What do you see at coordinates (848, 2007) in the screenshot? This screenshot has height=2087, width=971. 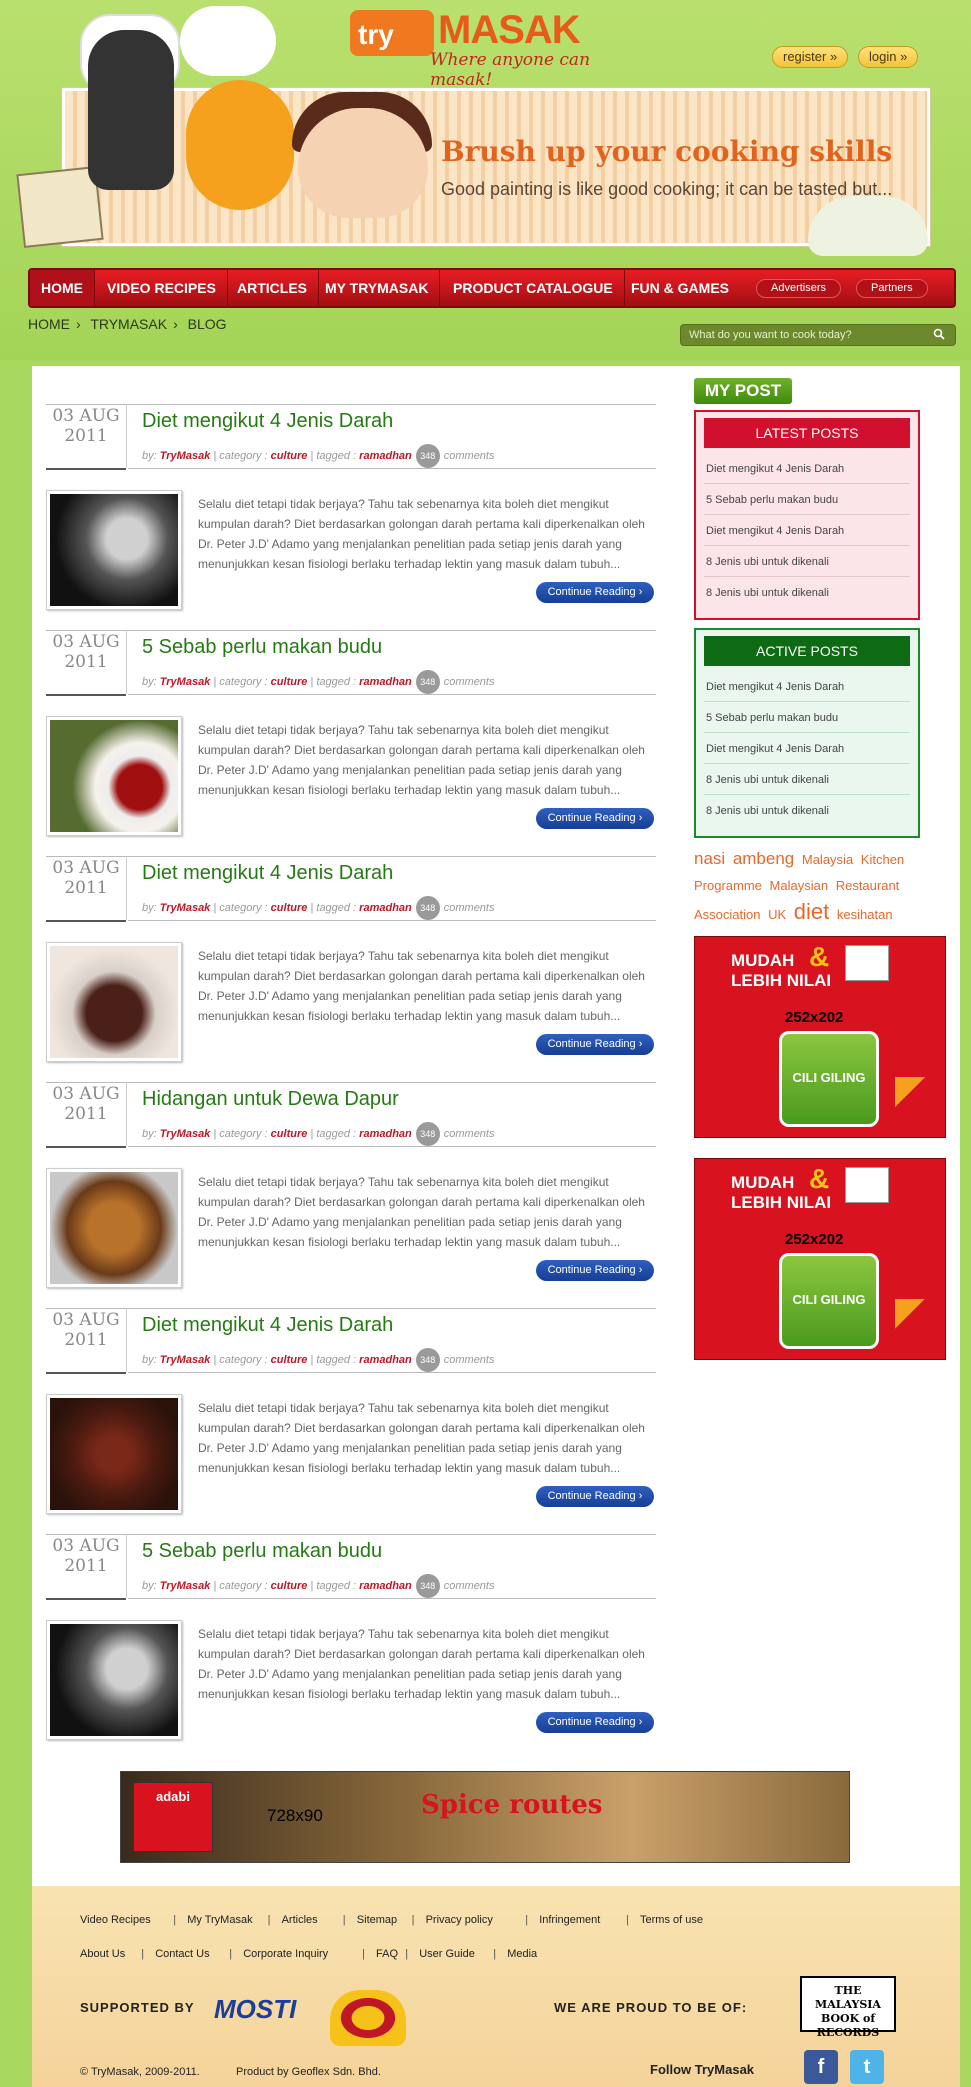 I see `malaysia-book-of-records-logo: THE MALAYSIA BOOK of RECORDS` at bounding box center [848, 2007].